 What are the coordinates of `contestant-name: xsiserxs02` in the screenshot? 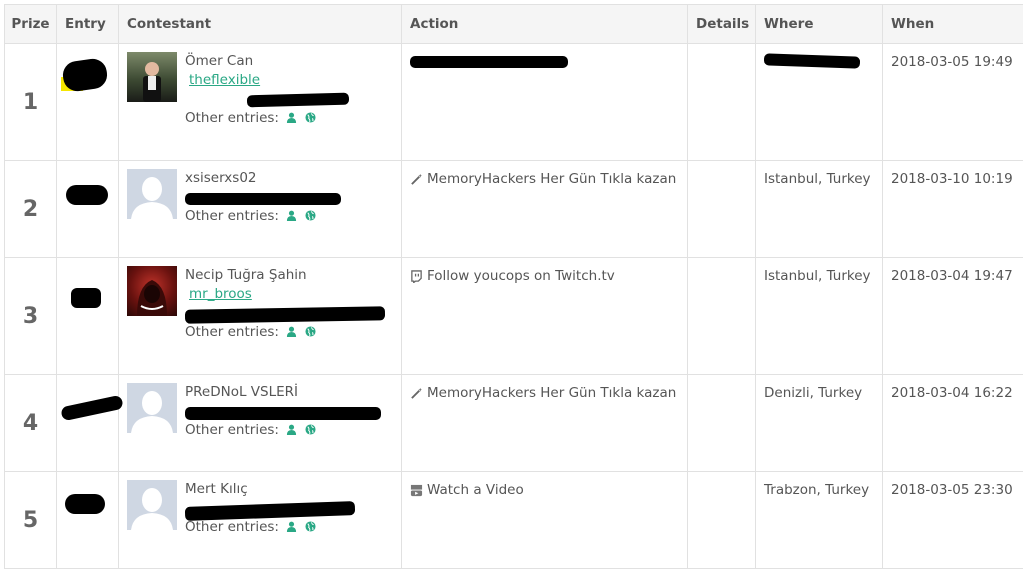 It's located at (250, 178).